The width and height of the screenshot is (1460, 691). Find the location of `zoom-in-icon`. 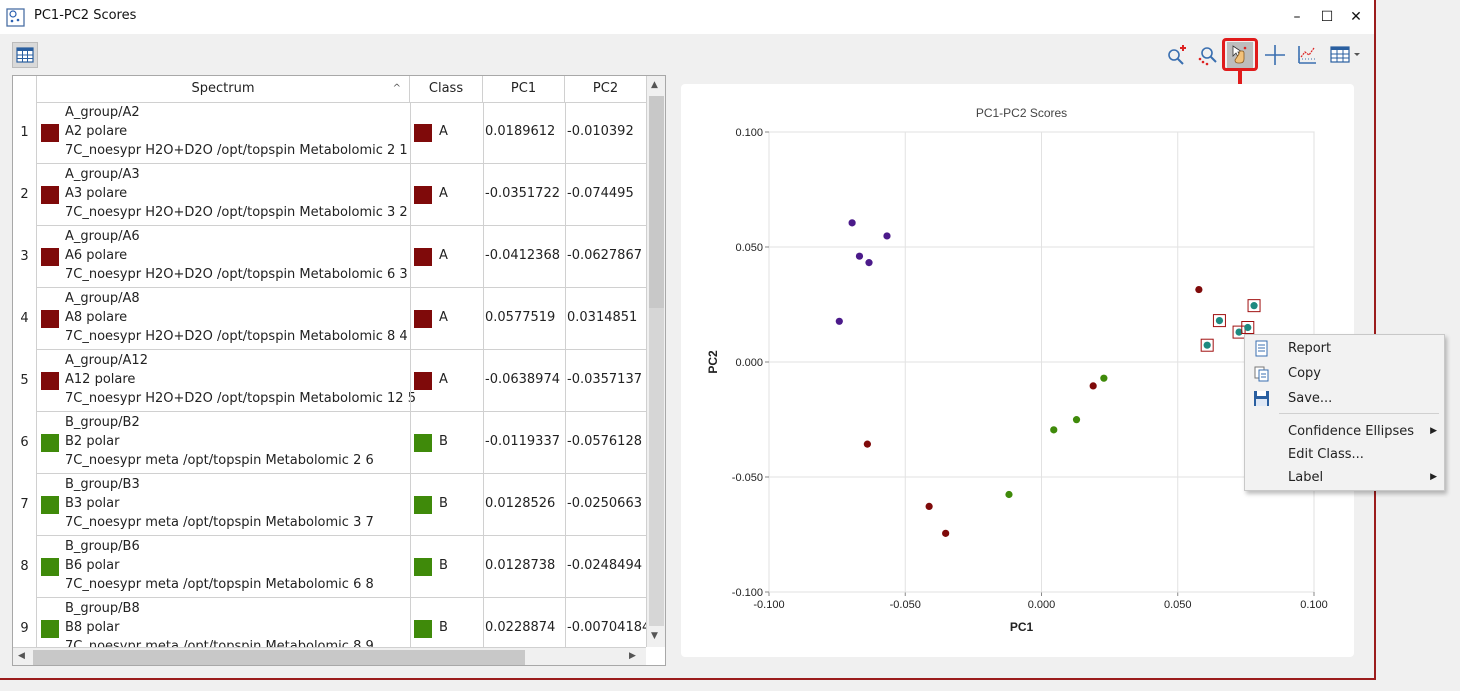

zoom-in-icon is located at coordinates (1177, 55).